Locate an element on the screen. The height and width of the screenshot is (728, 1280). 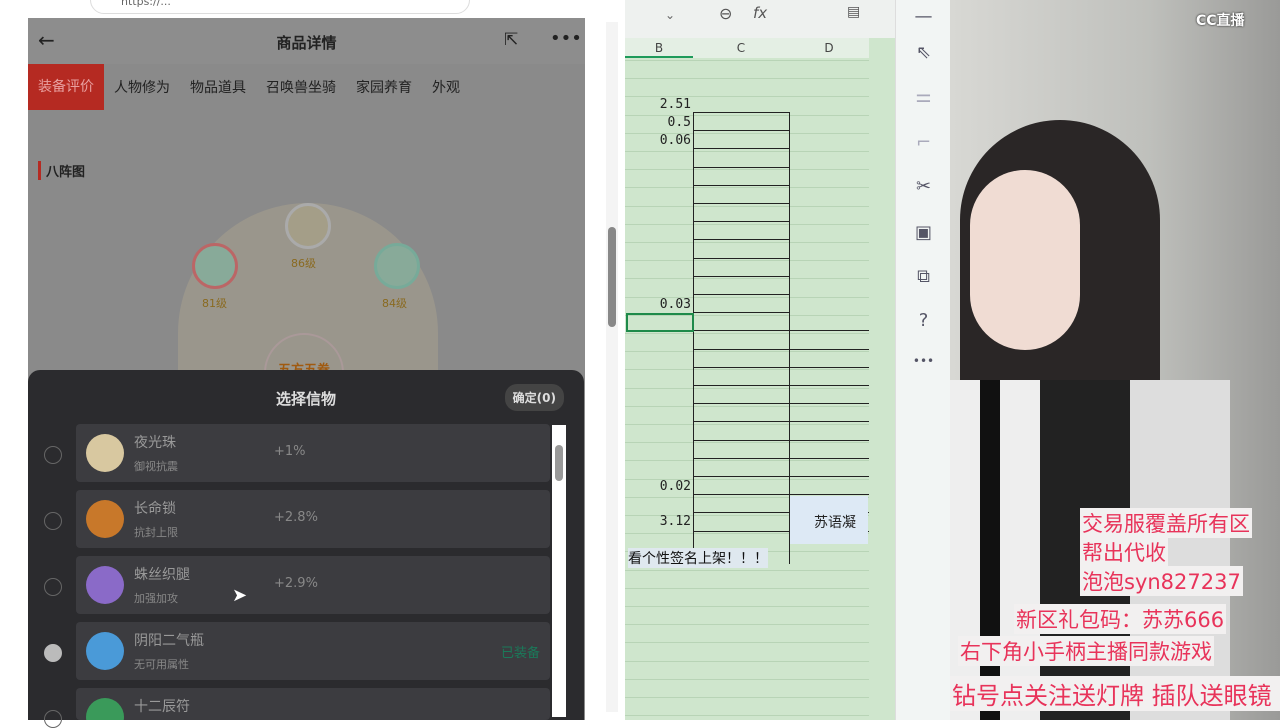
image-icon: ▣ is located at coordinates (923, 232).